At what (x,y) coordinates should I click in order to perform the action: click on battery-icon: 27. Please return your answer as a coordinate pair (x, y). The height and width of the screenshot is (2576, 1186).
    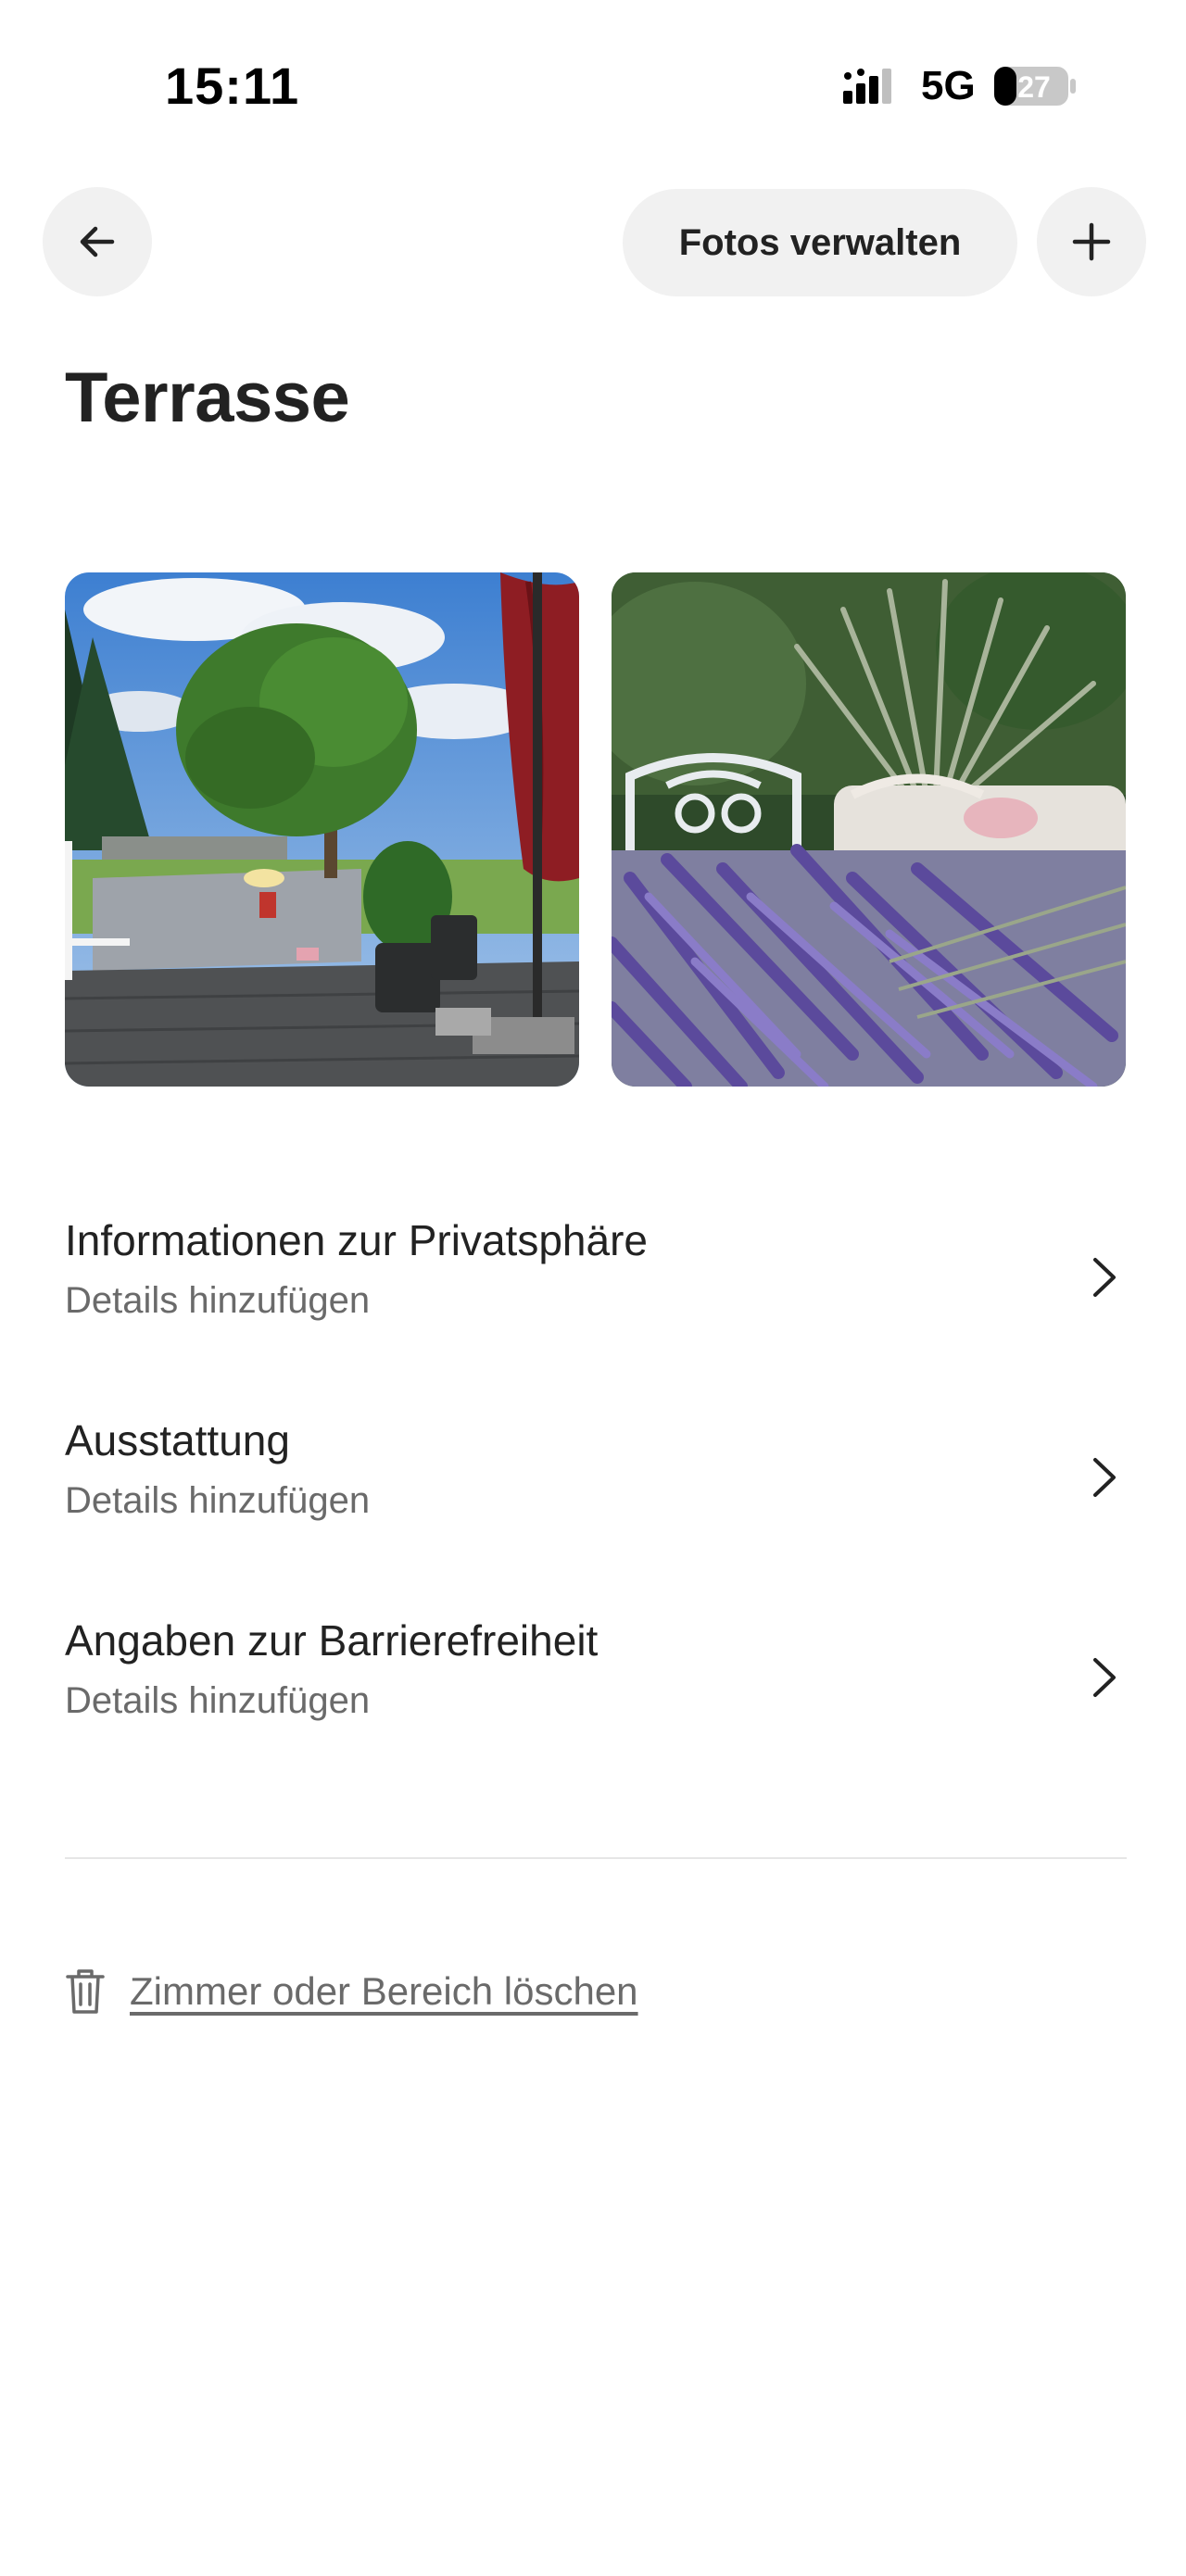
    Looking at the image, I should click on (1035, 86).